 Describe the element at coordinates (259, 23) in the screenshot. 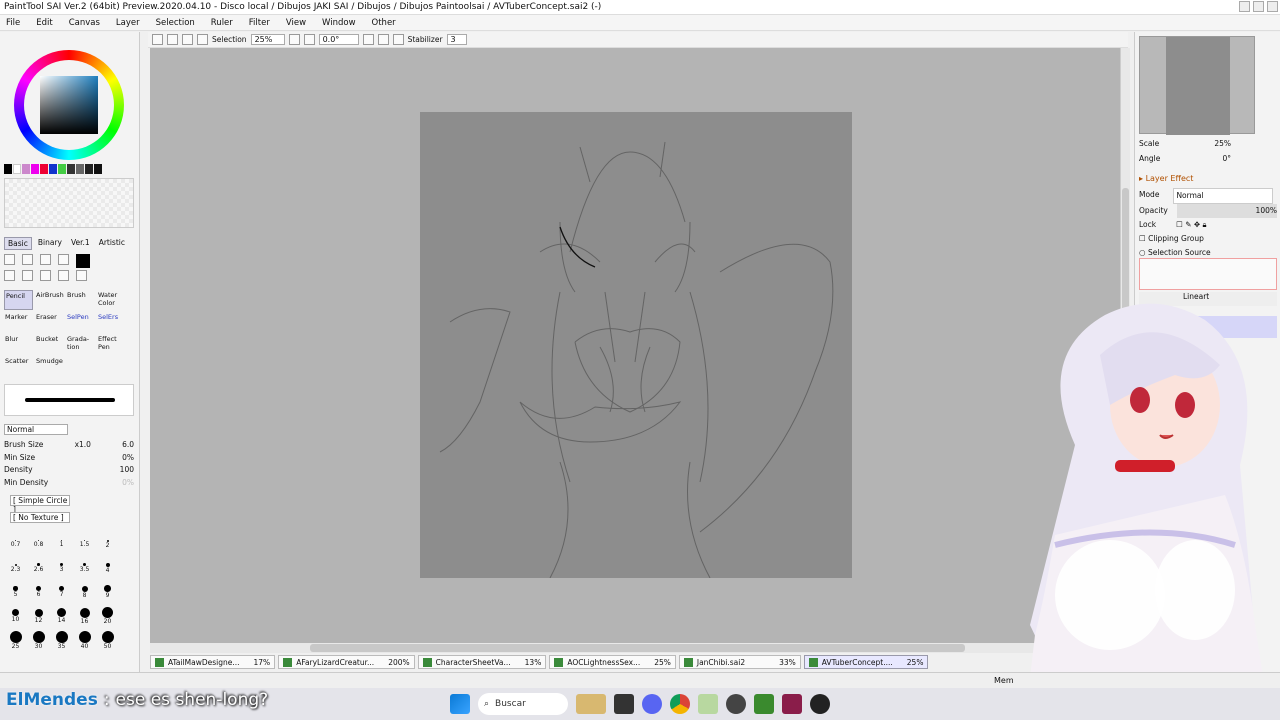

I see `menu-filter: Filter` at that location.